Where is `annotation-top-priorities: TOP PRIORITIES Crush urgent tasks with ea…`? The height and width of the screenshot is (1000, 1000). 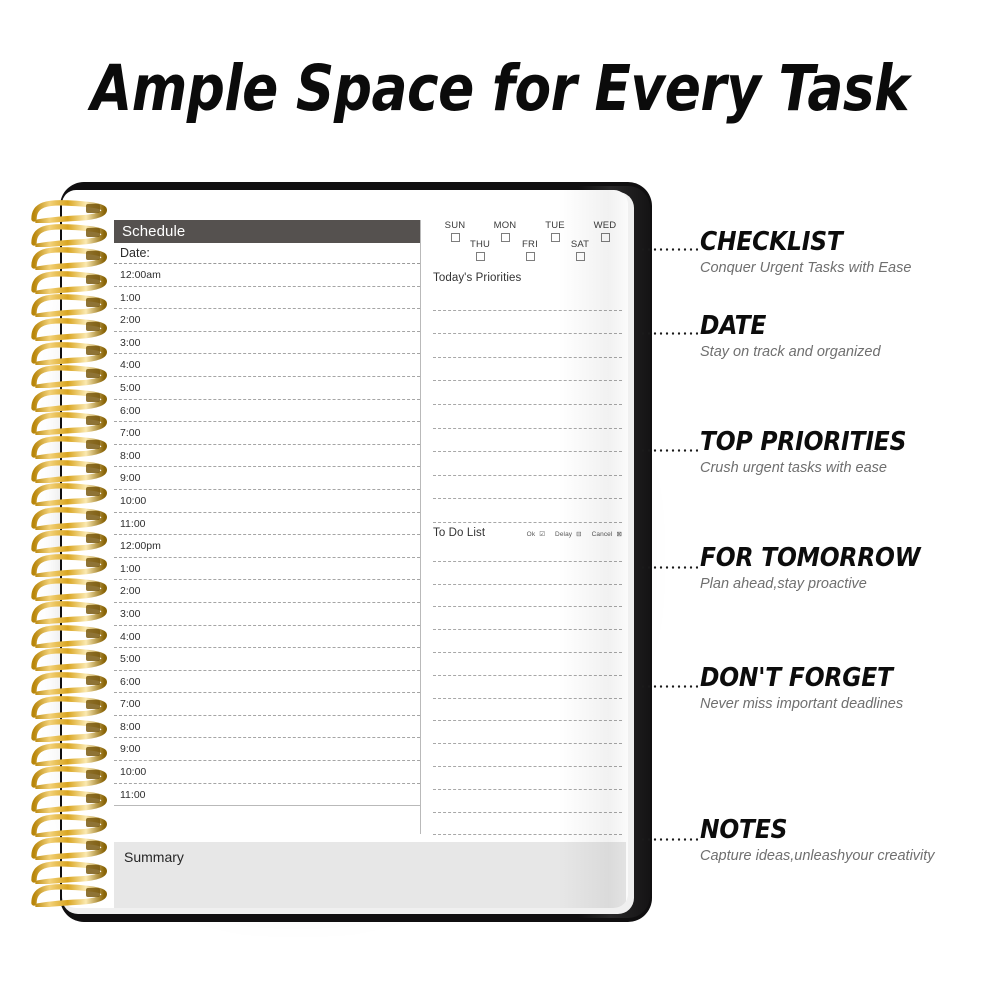 annotation-top-priorities: TOP PRIORITIES Crush urgent tasks with ea… is located at coordinates (803, 453).